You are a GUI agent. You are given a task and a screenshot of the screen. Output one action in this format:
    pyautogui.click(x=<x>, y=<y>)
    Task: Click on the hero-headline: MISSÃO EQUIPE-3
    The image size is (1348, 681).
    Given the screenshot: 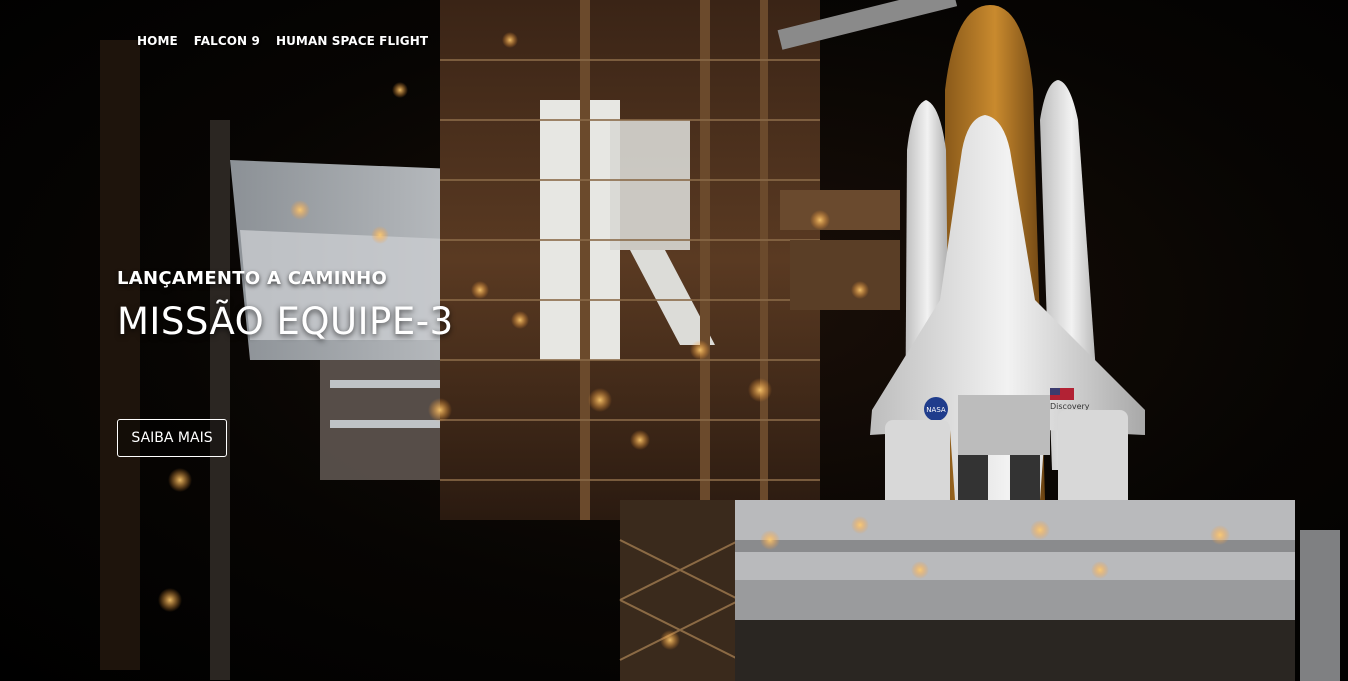 What is the action you would take?
    pyautogui.click(x=285, y=321)
    